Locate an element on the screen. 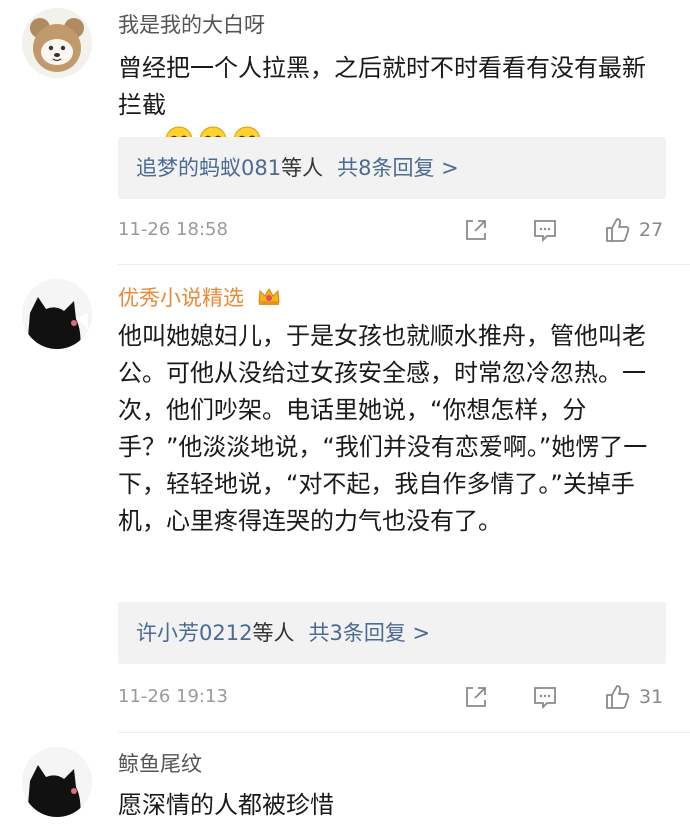 This screenshot has width=690, height=830. username: 我是我的大白呀 is located at coordinates (191, 25).